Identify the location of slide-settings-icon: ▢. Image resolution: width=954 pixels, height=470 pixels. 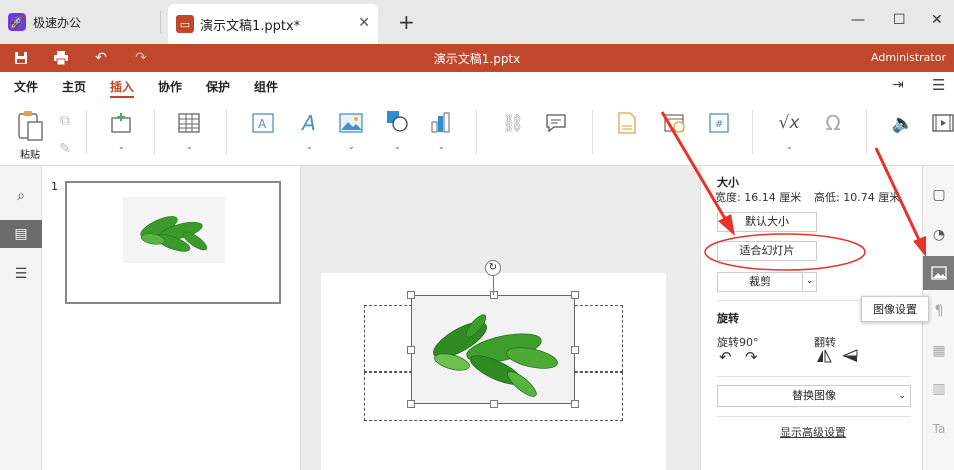
(938, 195).